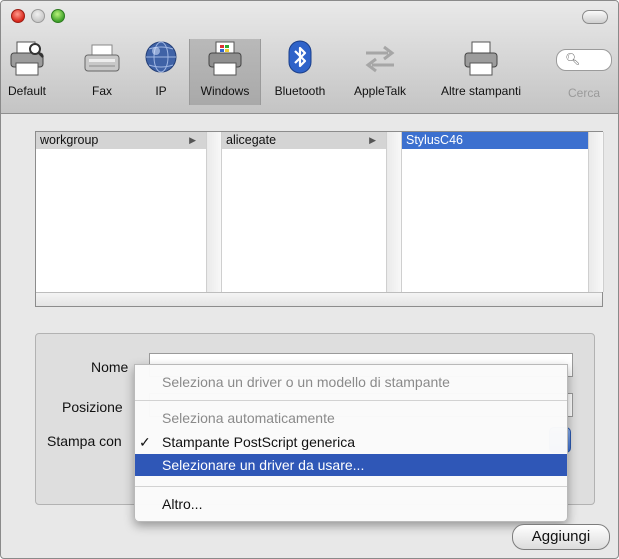  I want to click on windows-printer-icon, so click(225, 59).